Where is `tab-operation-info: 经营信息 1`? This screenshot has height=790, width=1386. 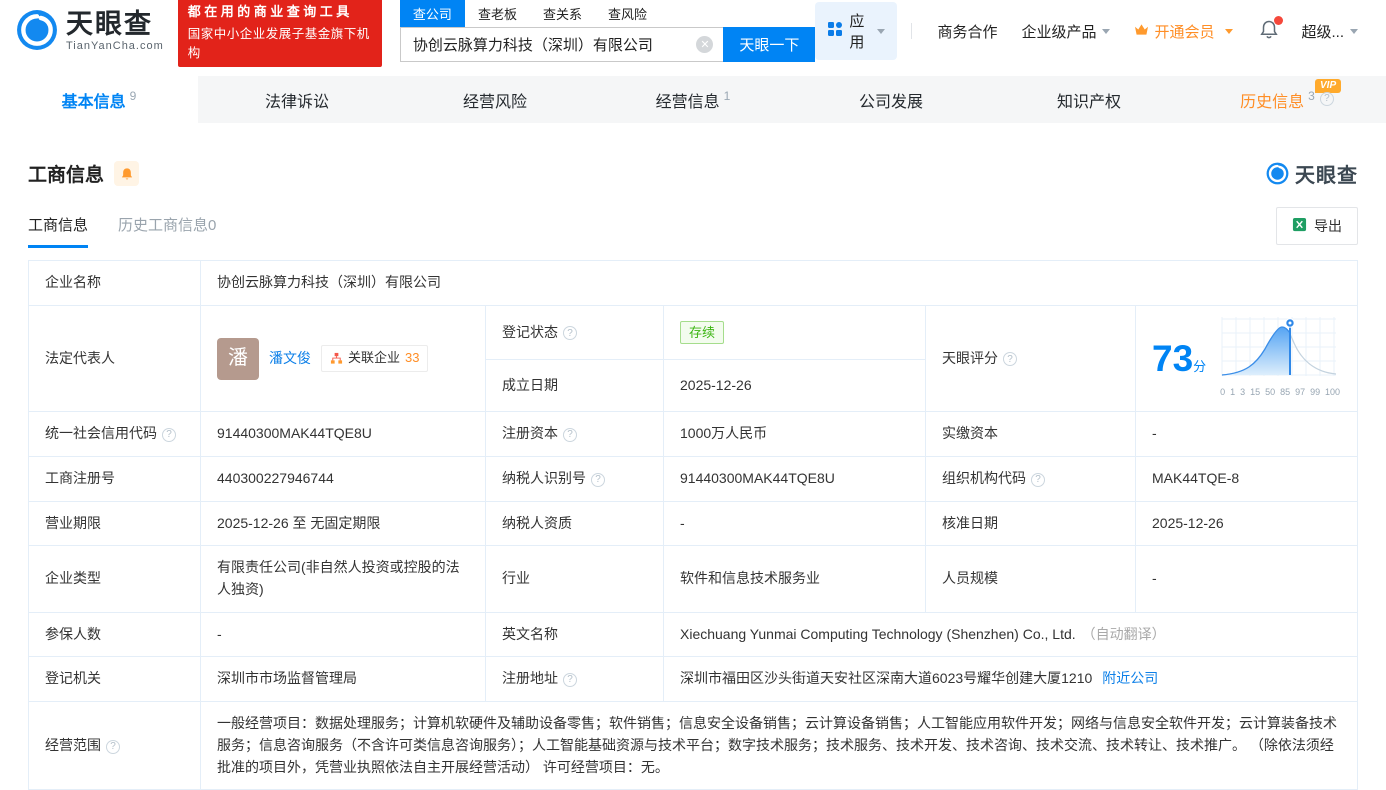
tab-operation-info: 经营信息 1 is located at coordinates (693, 99).